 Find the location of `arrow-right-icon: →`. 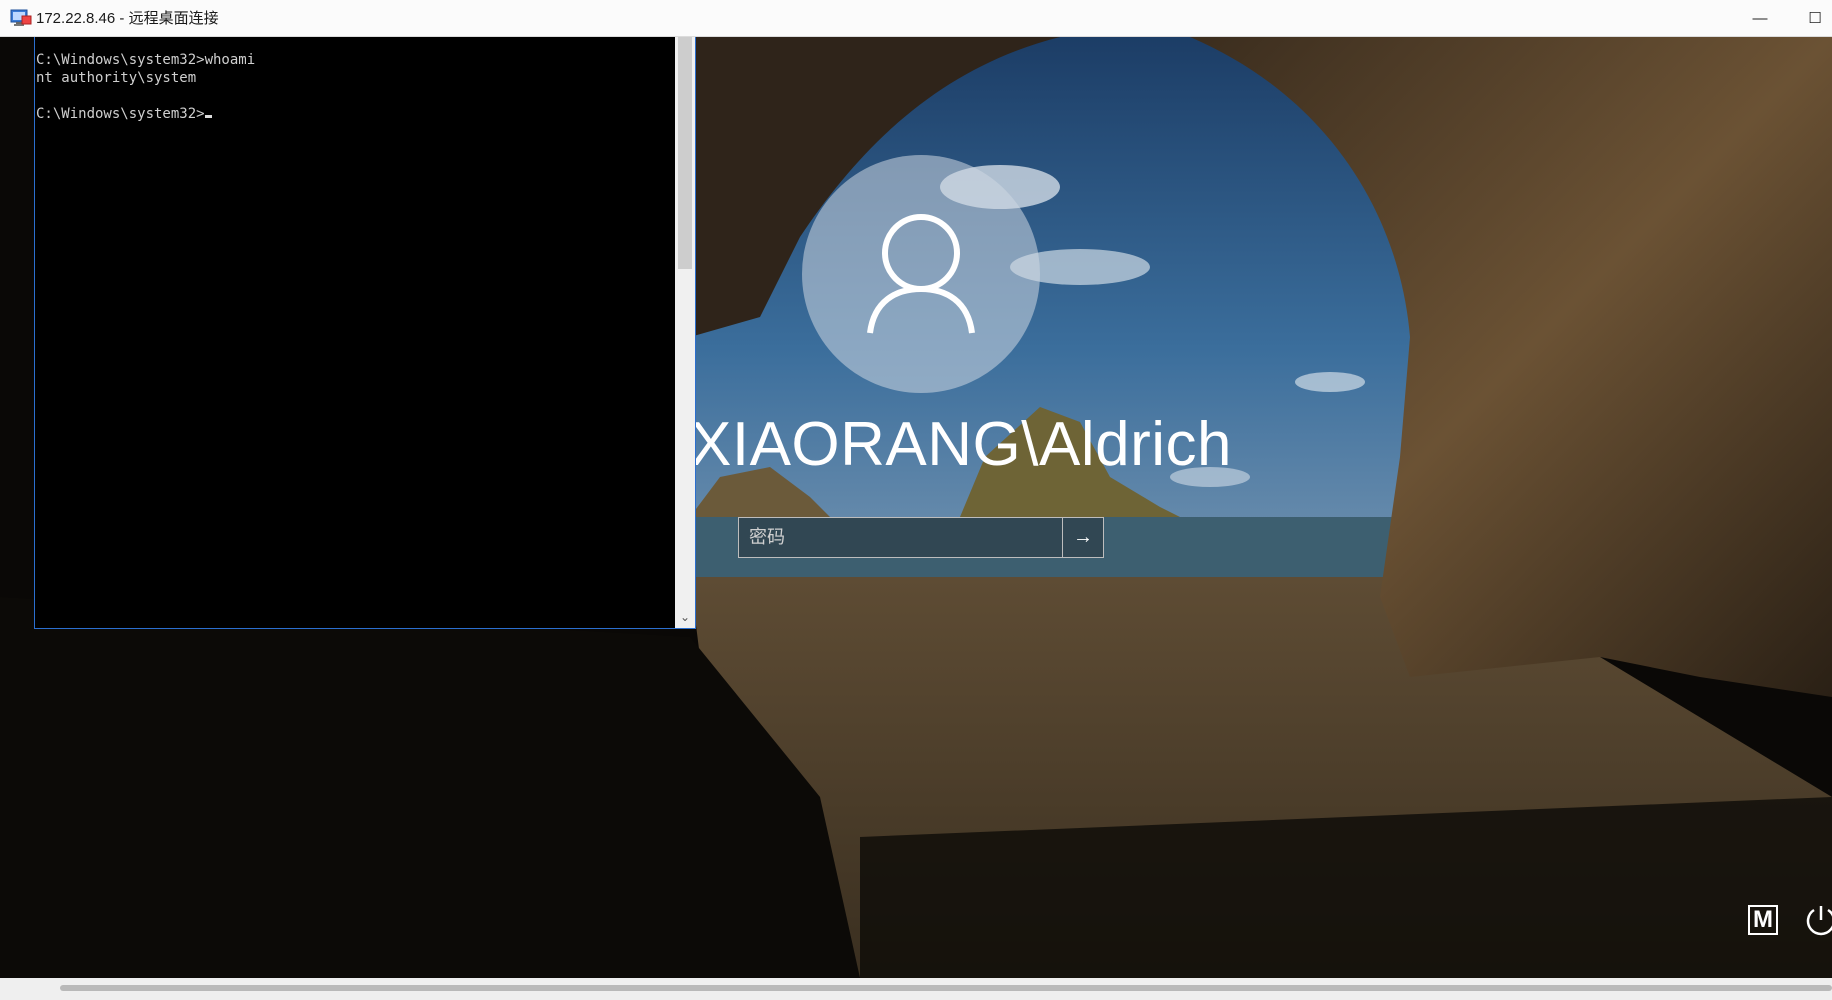

arrow-right-icon: → is located at coordinates (1083, 537).